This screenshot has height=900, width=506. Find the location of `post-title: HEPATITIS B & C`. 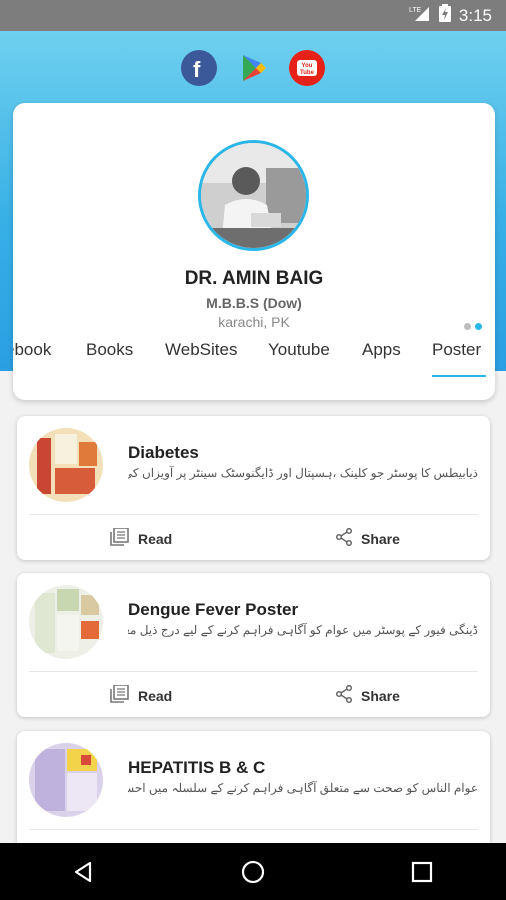

post-title: HEPATITIS B & C is located at coordinates (197, 767).